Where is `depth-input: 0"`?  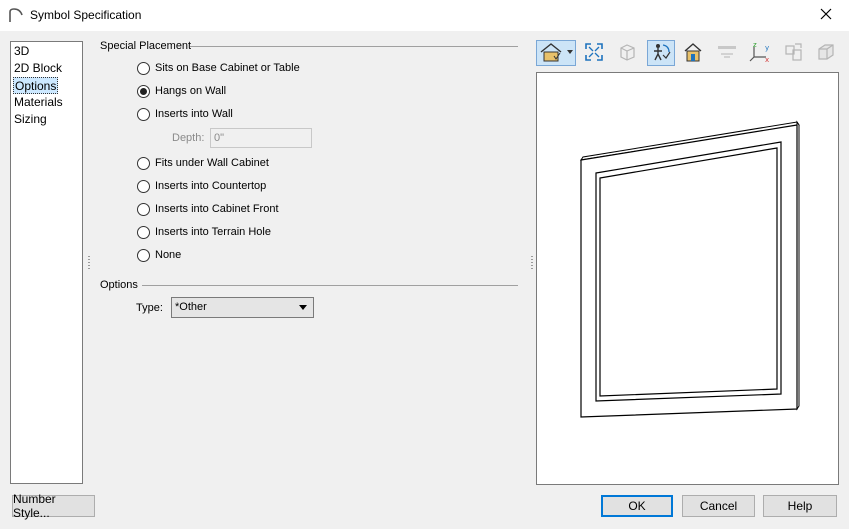
depth-input: 0" is located at coordinates (261, 138).